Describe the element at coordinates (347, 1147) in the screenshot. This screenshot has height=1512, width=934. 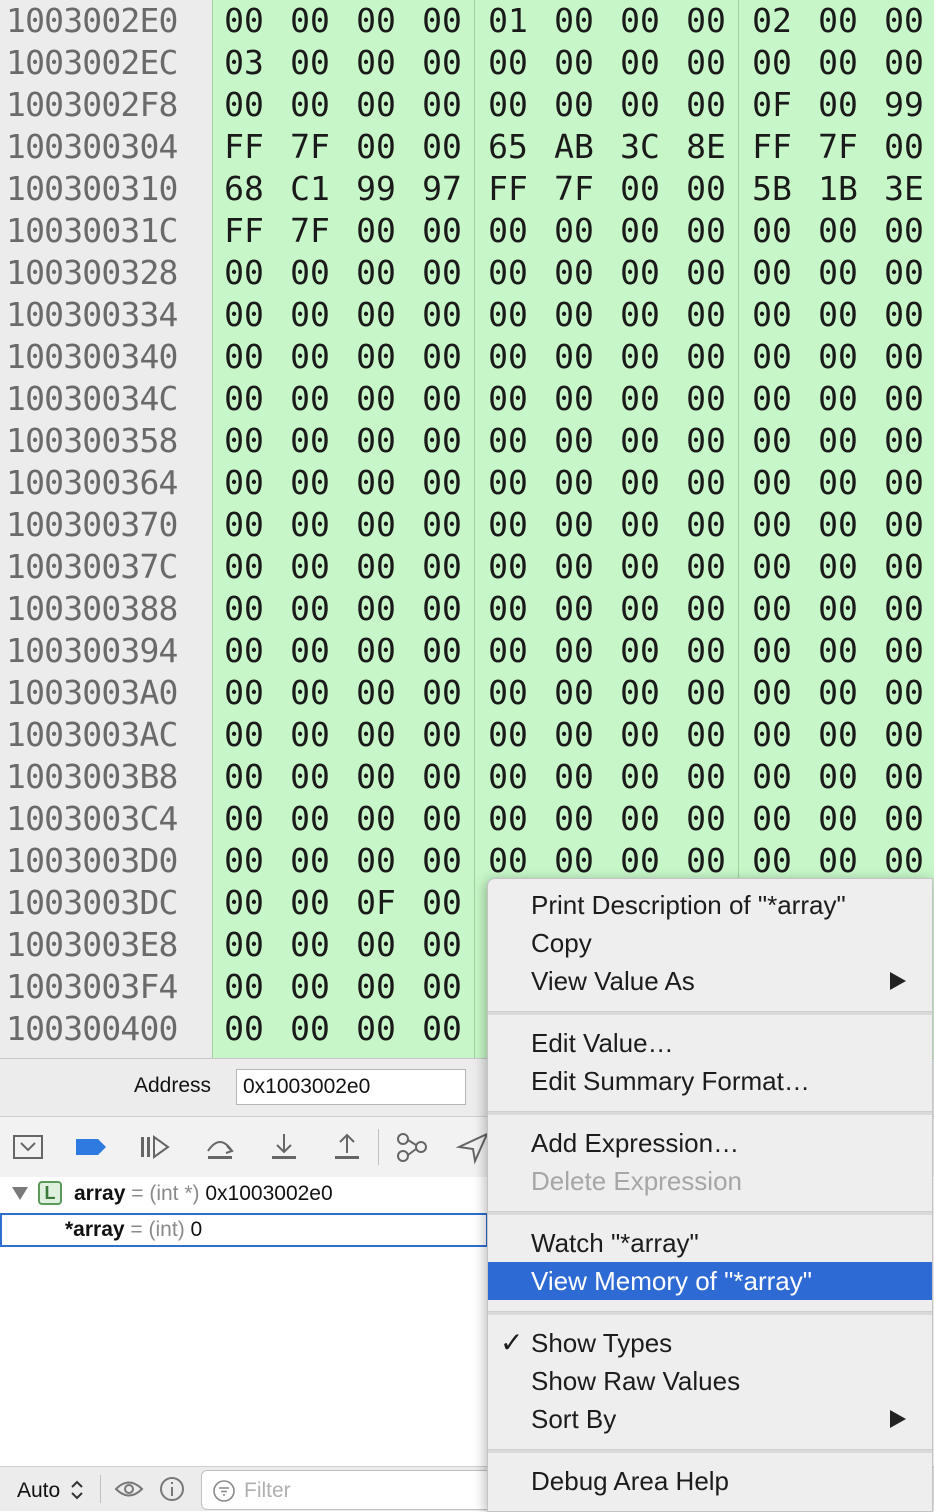
I see `step-out-icon` at that location.